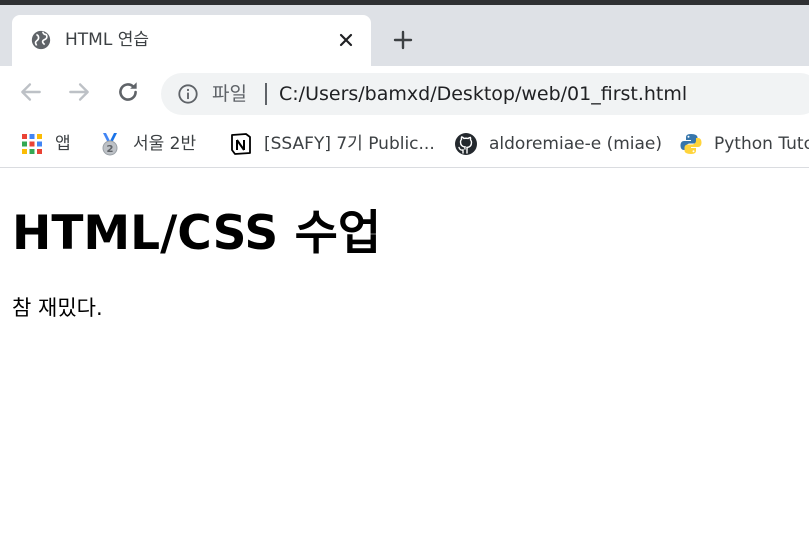 The height and width of the screenshot is (538, 809). I want to click on apps-grid-icon, so click(32, 144).